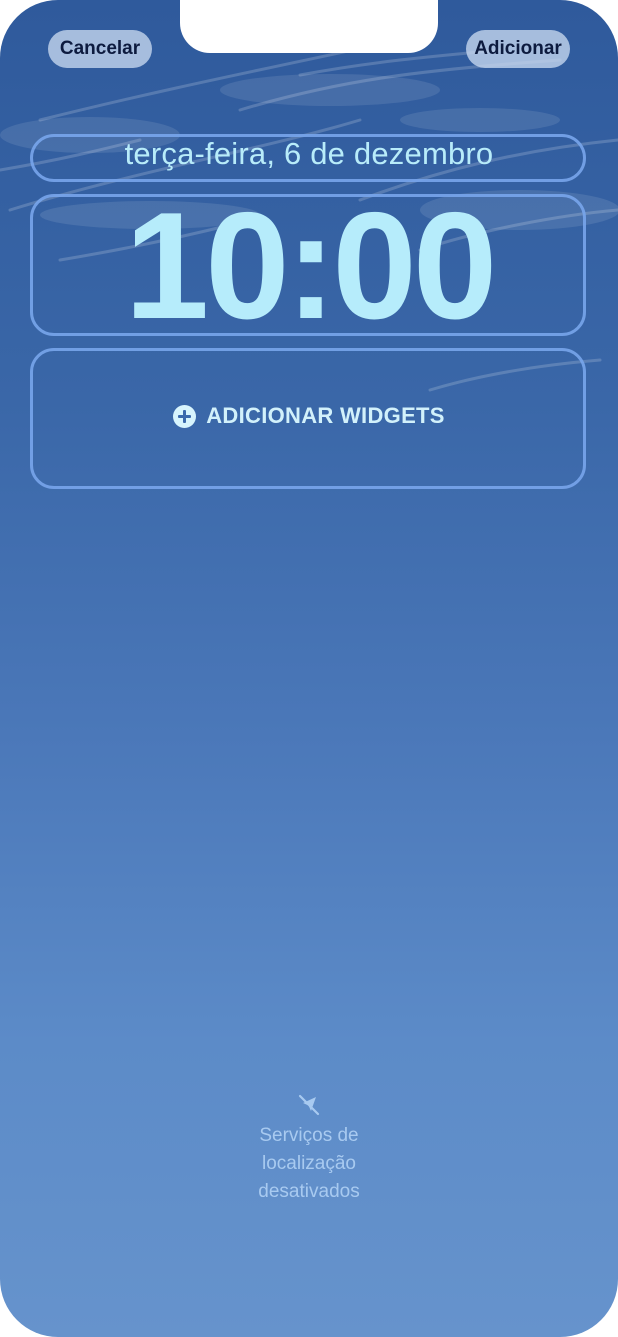 This screenshot has height=1337, width=618. Describe the element at coordinates (309, 153) in the screenshot. I see `date-label: terça-feira, 6 de dezembro` at that location.